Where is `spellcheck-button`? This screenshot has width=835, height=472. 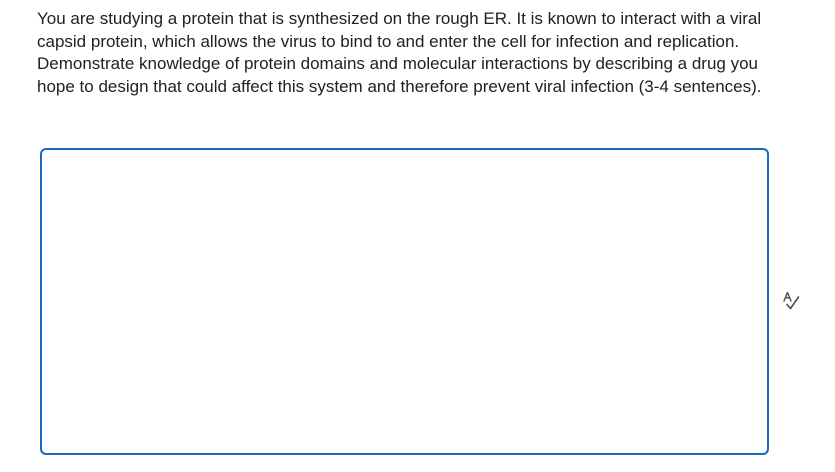 spellcheck-button is located at coordinates (791, 301).